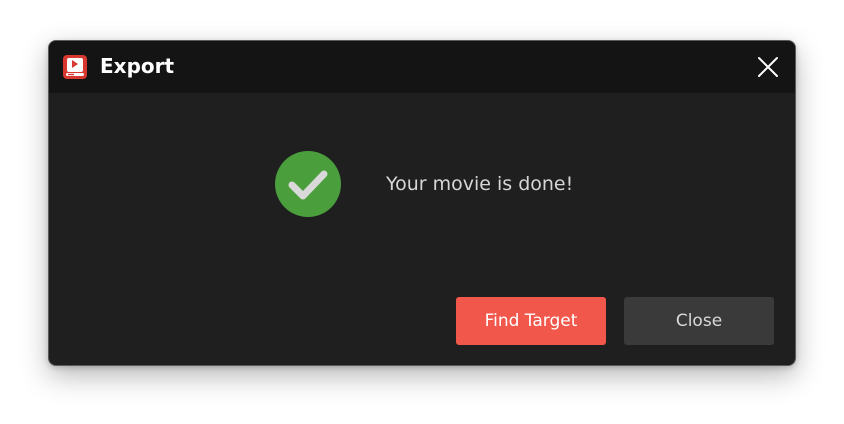  What do you see at coordinates (768, 67) in the screenshot?
I see `close-icon` at bounding box center [768, 67].